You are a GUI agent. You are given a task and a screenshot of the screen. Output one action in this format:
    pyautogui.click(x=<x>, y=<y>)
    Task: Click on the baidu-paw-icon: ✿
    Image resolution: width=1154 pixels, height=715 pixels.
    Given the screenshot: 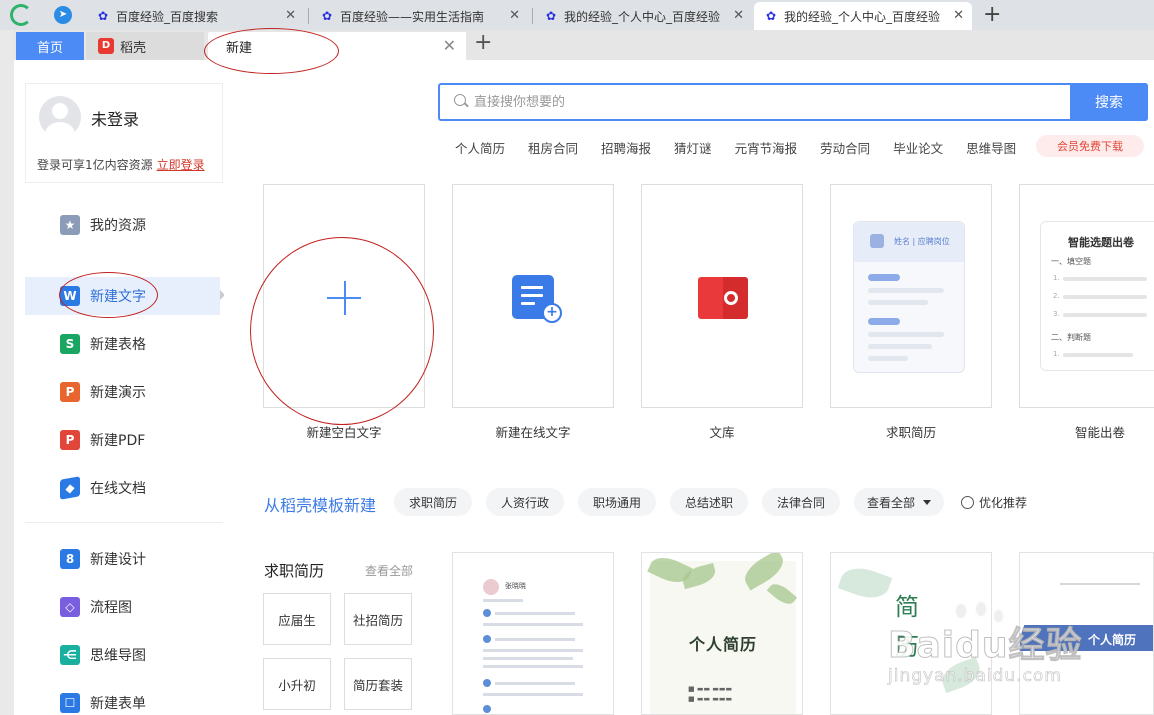 What is the action you would take?
    pyautogui.click(x=103, y=16)
    